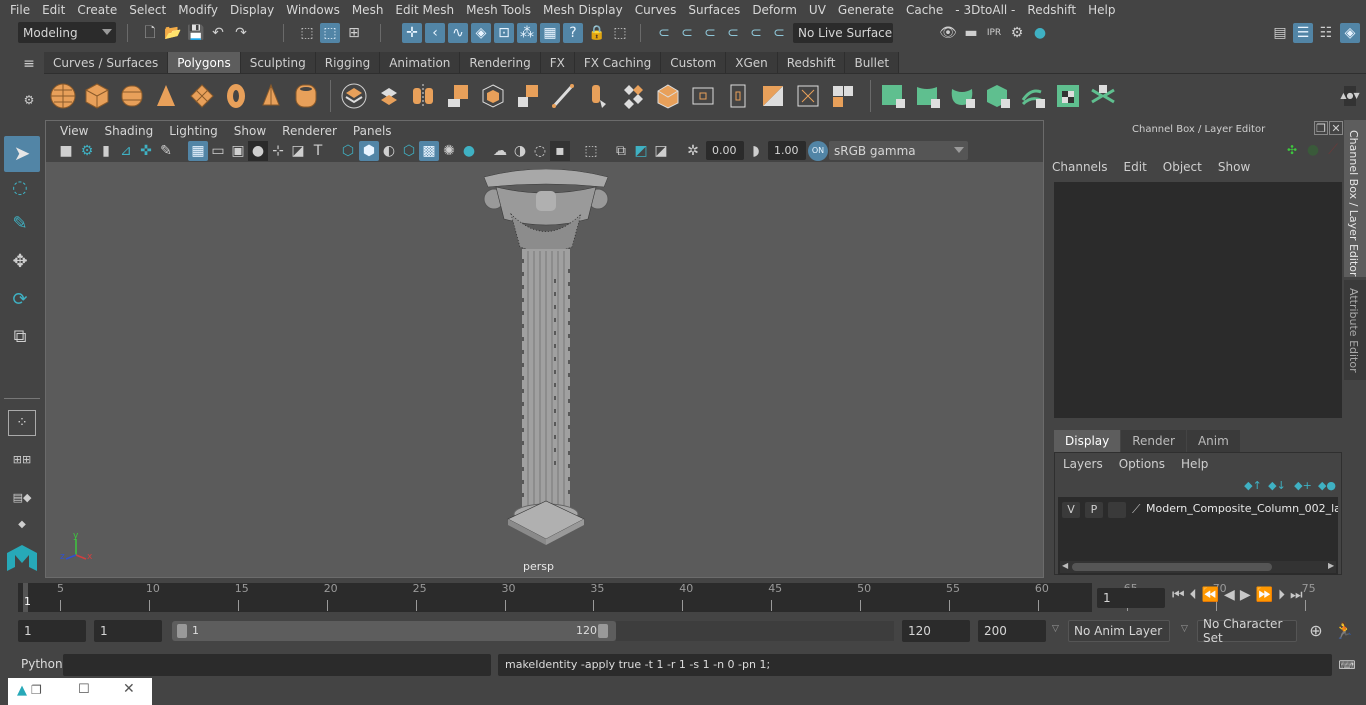 This screenshot has width=1366, height=705. I want to click on scale-tool-icon: ⧉, so click(20, 337).